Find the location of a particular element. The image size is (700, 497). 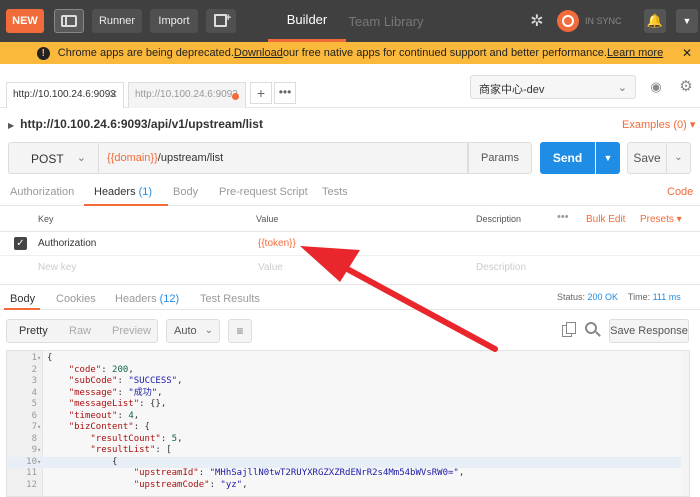

sidebar-layout-icon is located at coordinates (69, 21).